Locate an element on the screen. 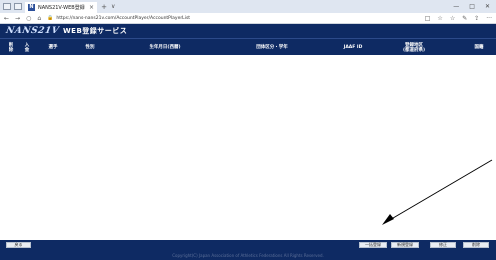  forward-icon: → is located at coordinates (17, 18).